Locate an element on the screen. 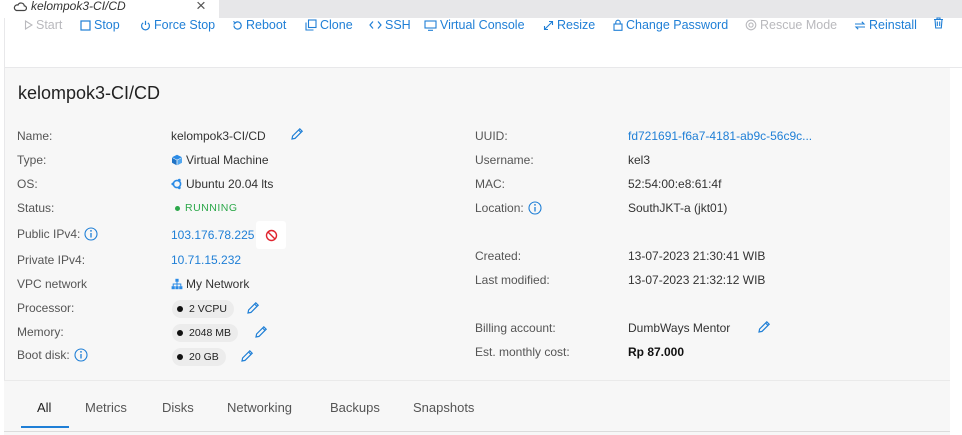 The image size is (962, 435). cloud-icon is located at coordinates (20, 7).